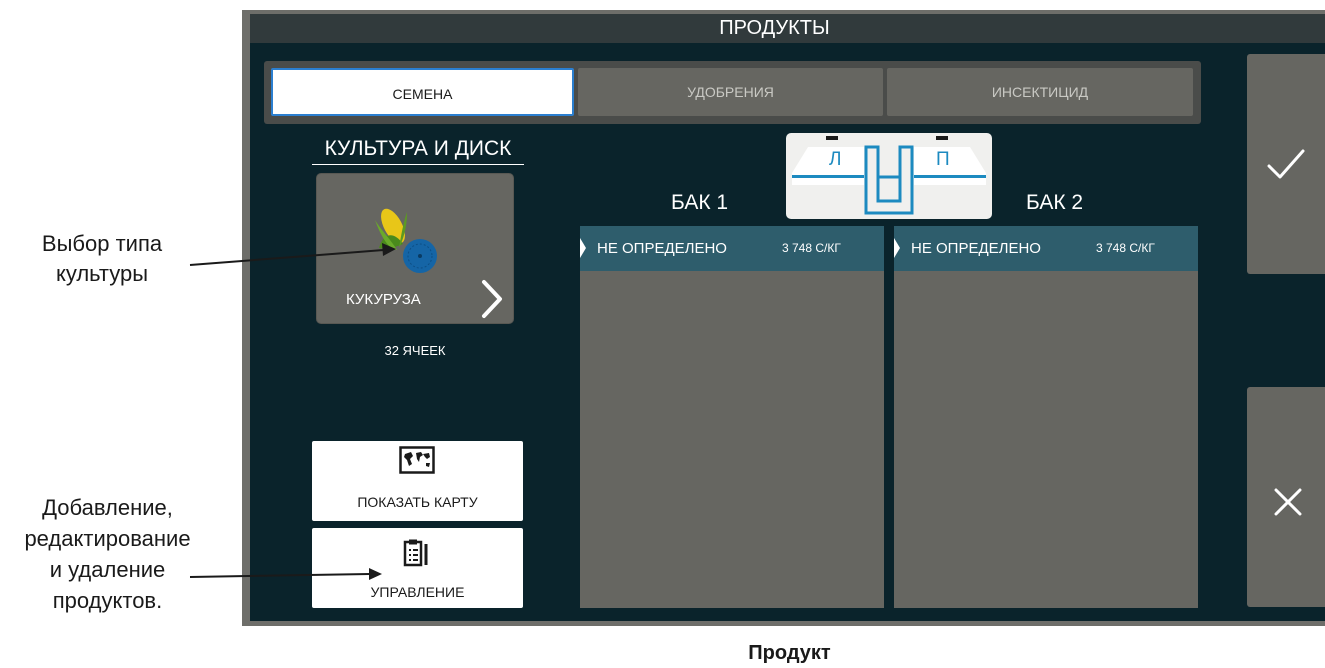 This screenshot has width=1325, height=668. Describe the element at coordinates (292, 411) in the screenshot. I see `annotation-arrows` at that location.